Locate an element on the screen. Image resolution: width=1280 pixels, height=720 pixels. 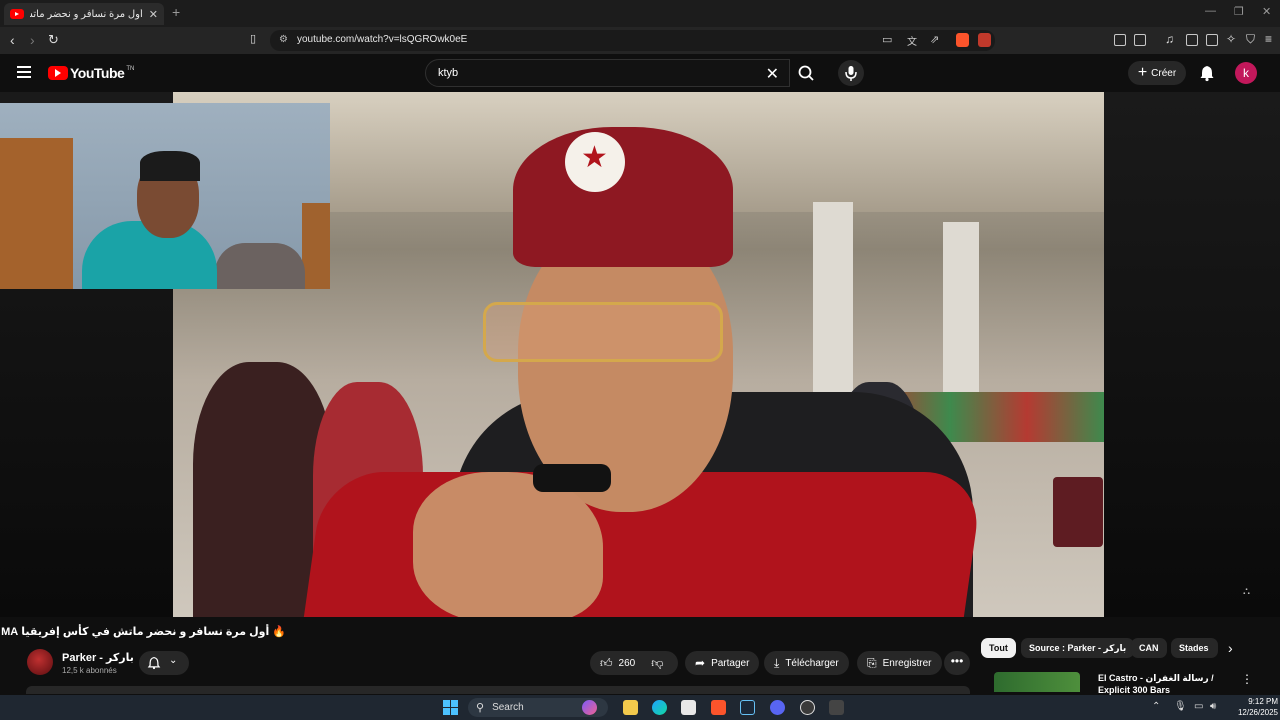
tab-close-icon: ✕ is located at coordinates (153, 14).